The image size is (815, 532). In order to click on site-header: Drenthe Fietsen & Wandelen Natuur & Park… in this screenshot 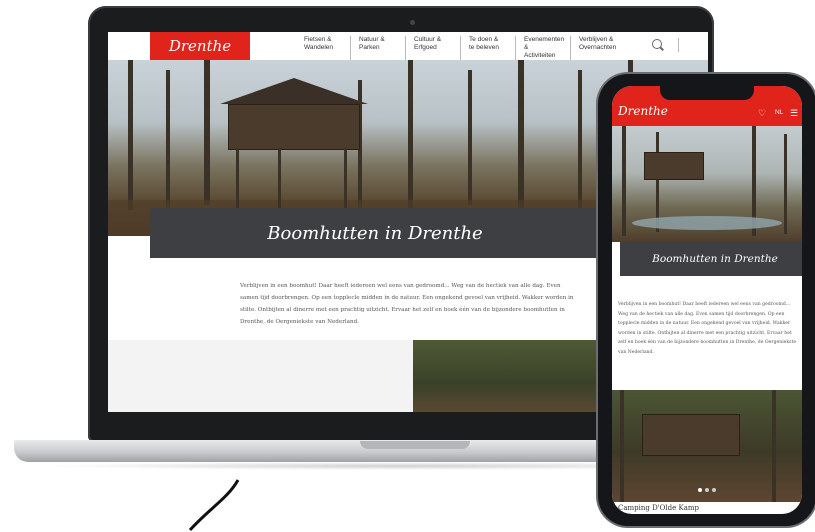, I will do `click(408, 46)`.